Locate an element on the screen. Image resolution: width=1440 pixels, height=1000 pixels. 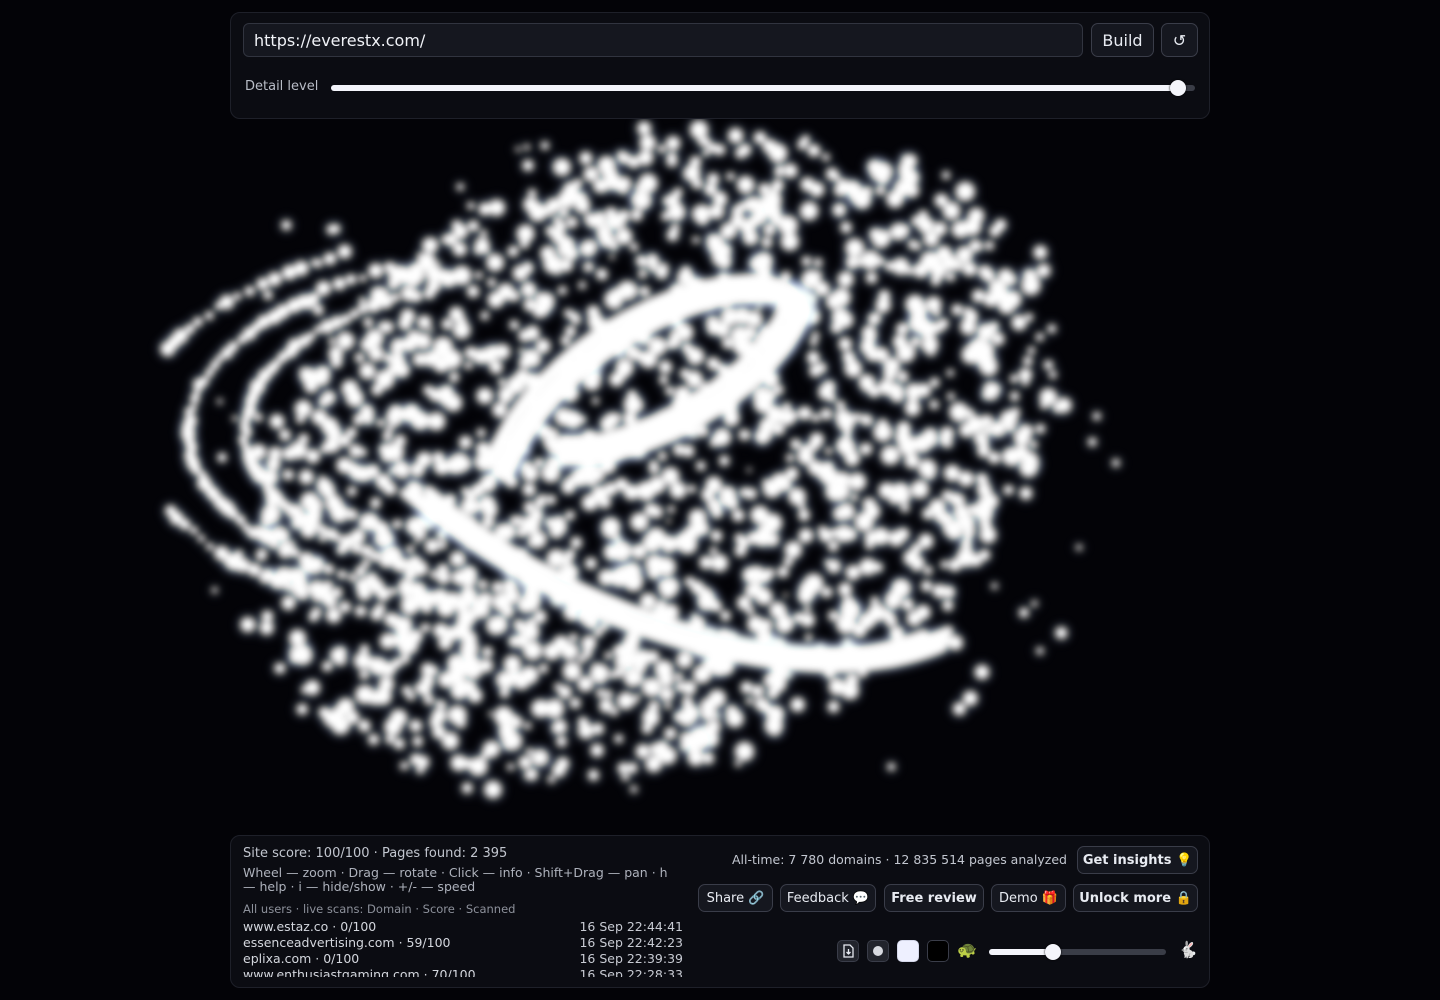
reset-icon: ↺ is located at coordinates (1179, 40).